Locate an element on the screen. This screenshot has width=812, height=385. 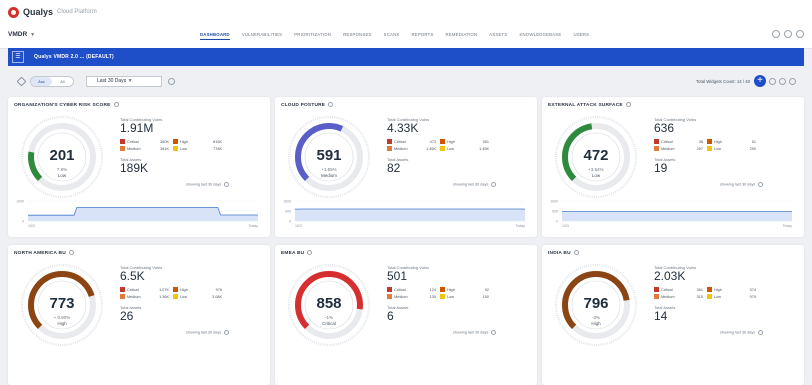
score-trend-chart: 1000010/3Today is located at coordinates (139, 213).